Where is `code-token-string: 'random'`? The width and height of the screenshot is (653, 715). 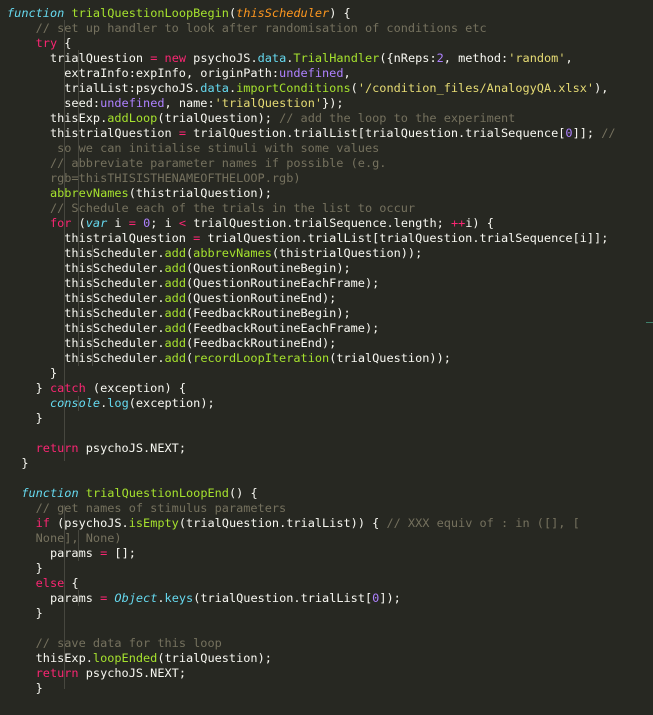
code-token-string: 'random' is located at coordinates (537, 58).